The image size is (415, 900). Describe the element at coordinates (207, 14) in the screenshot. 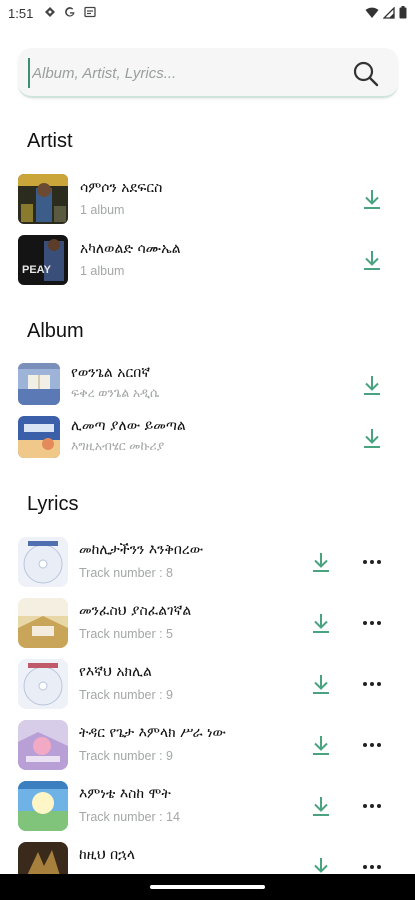

I see `status-bar: 1:51` at that location.